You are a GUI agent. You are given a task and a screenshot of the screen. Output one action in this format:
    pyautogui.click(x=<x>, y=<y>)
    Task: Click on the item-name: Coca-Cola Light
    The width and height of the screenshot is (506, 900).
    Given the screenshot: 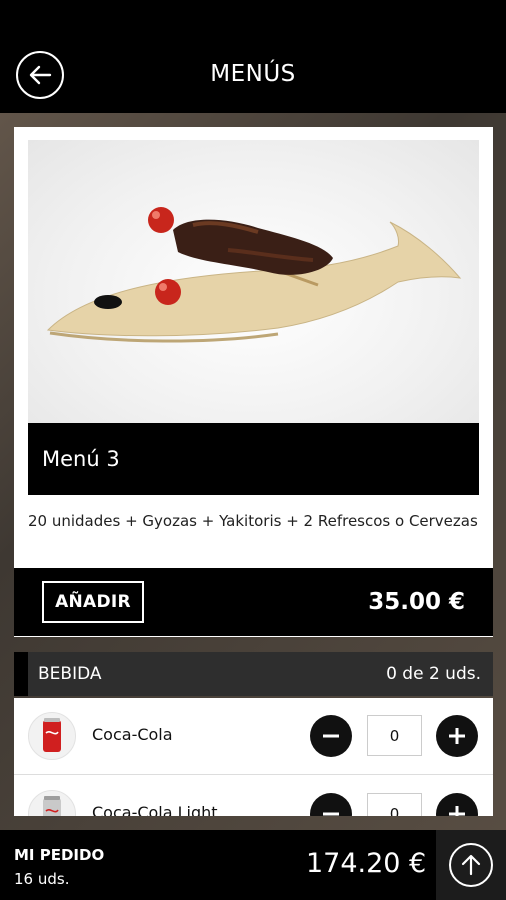 What is the action you would take?
    pyautogui.click(x=155, y=809)
    